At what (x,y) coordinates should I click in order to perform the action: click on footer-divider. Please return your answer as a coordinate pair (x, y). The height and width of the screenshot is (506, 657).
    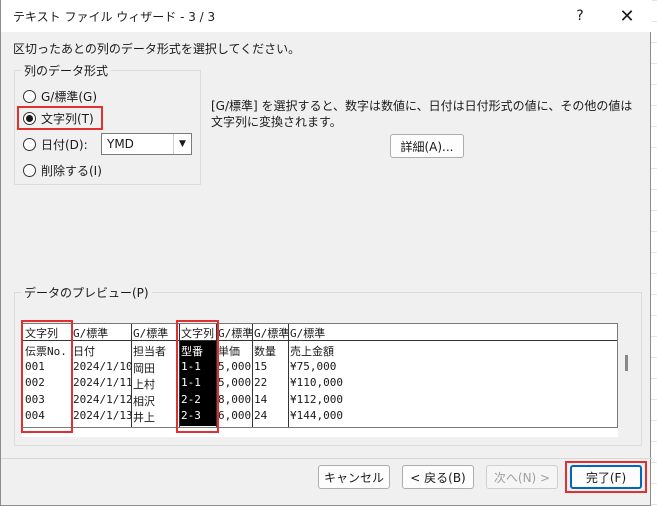
    Looking at the image, I should click on (326, 458).